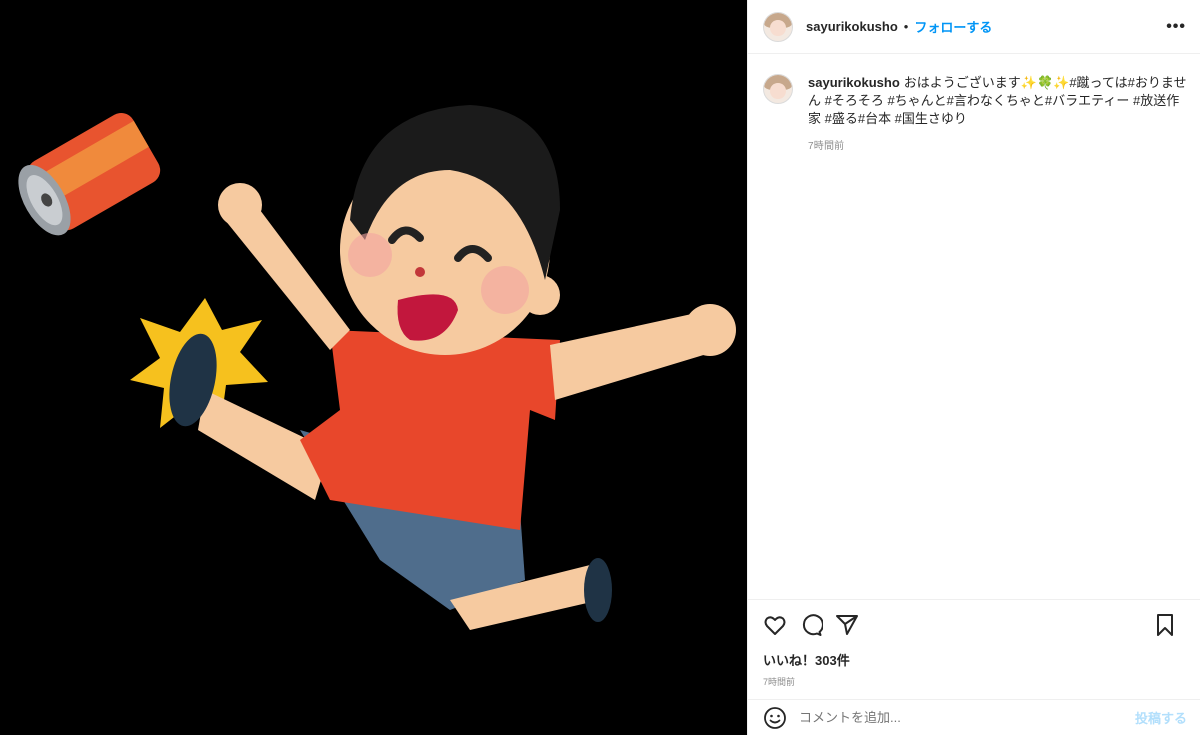 The image size is (1200, 735). What do you see at coordinates (854, 82) in the screenshot?
I see `caption-username: sayurikokusho` at bounding box center [854, 82].